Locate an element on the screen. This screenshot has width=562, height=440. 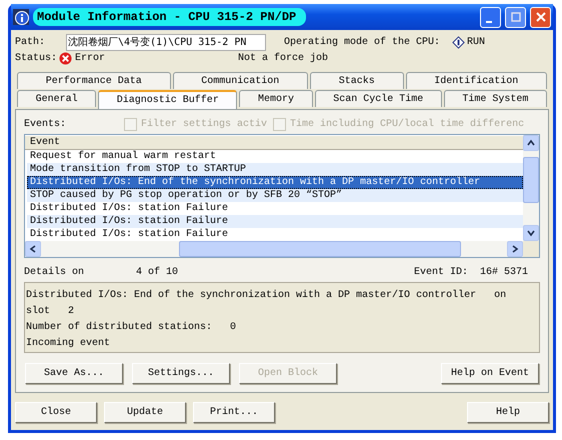
maximize-button is located at coordinates (515, 17).